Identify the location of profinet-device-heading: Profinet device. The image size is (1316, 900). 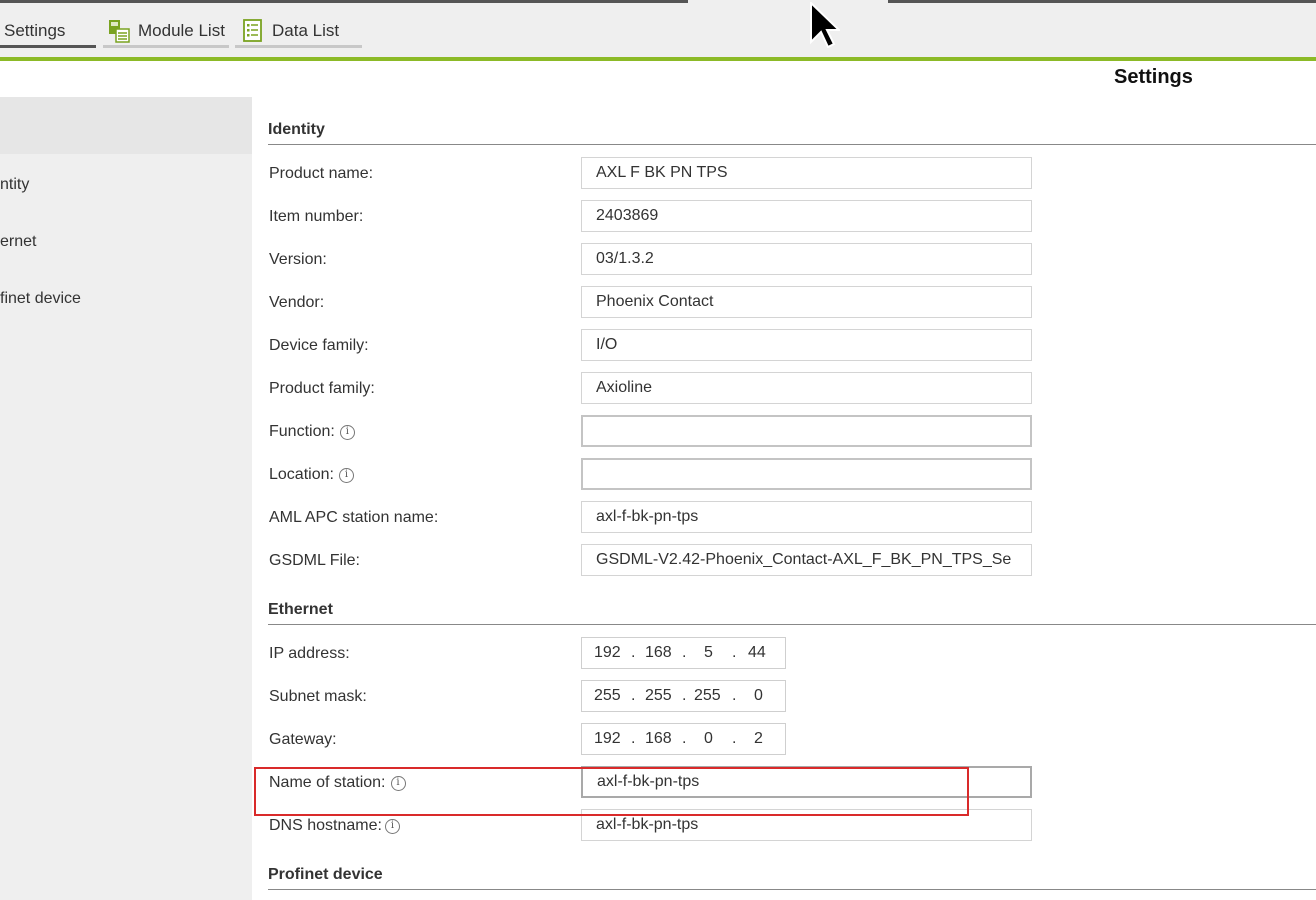
(792, 878).